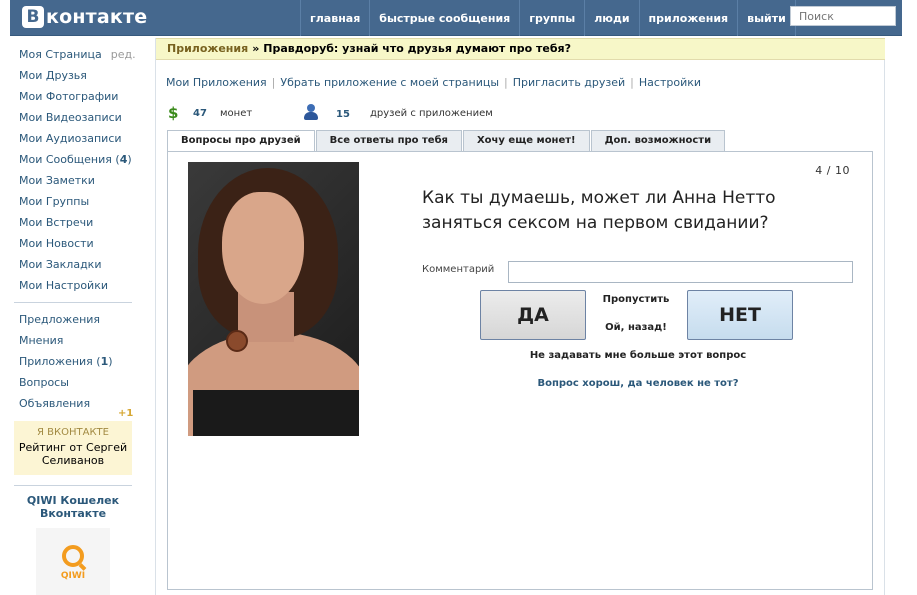  What do you see at coordinates (273, 299) in the screenshot?
I see `friend-photo` at bounding box center [273, 299].